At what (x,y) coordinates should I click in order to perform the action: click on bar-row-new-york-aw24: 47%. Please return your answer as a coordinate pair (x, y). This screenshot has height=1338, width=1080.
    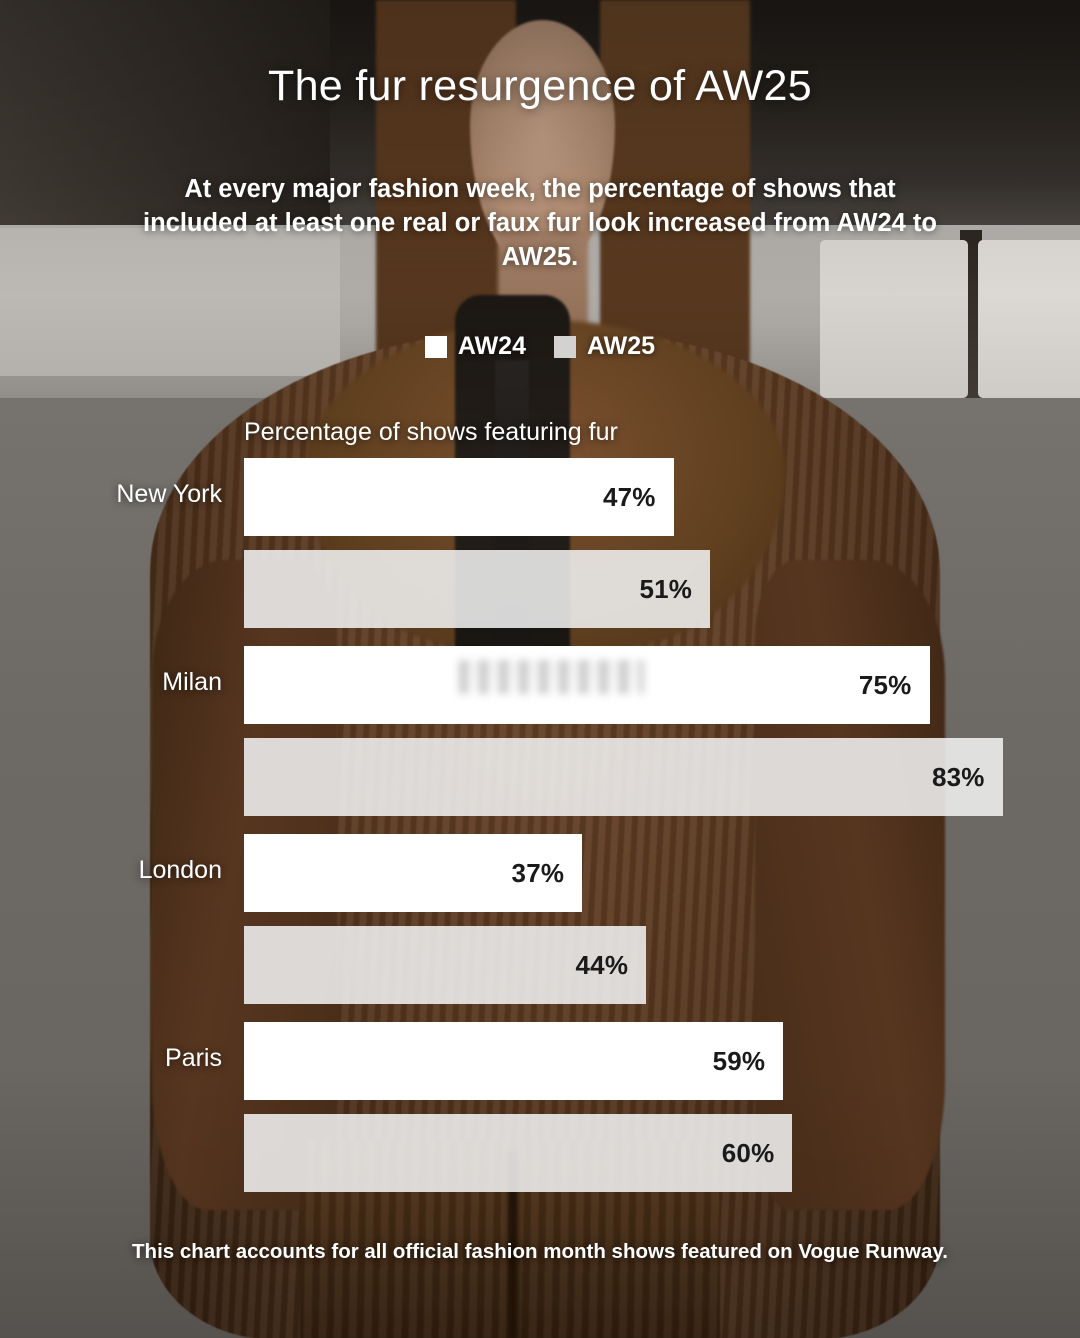
    Looking at the image, I should click on (540, 497).